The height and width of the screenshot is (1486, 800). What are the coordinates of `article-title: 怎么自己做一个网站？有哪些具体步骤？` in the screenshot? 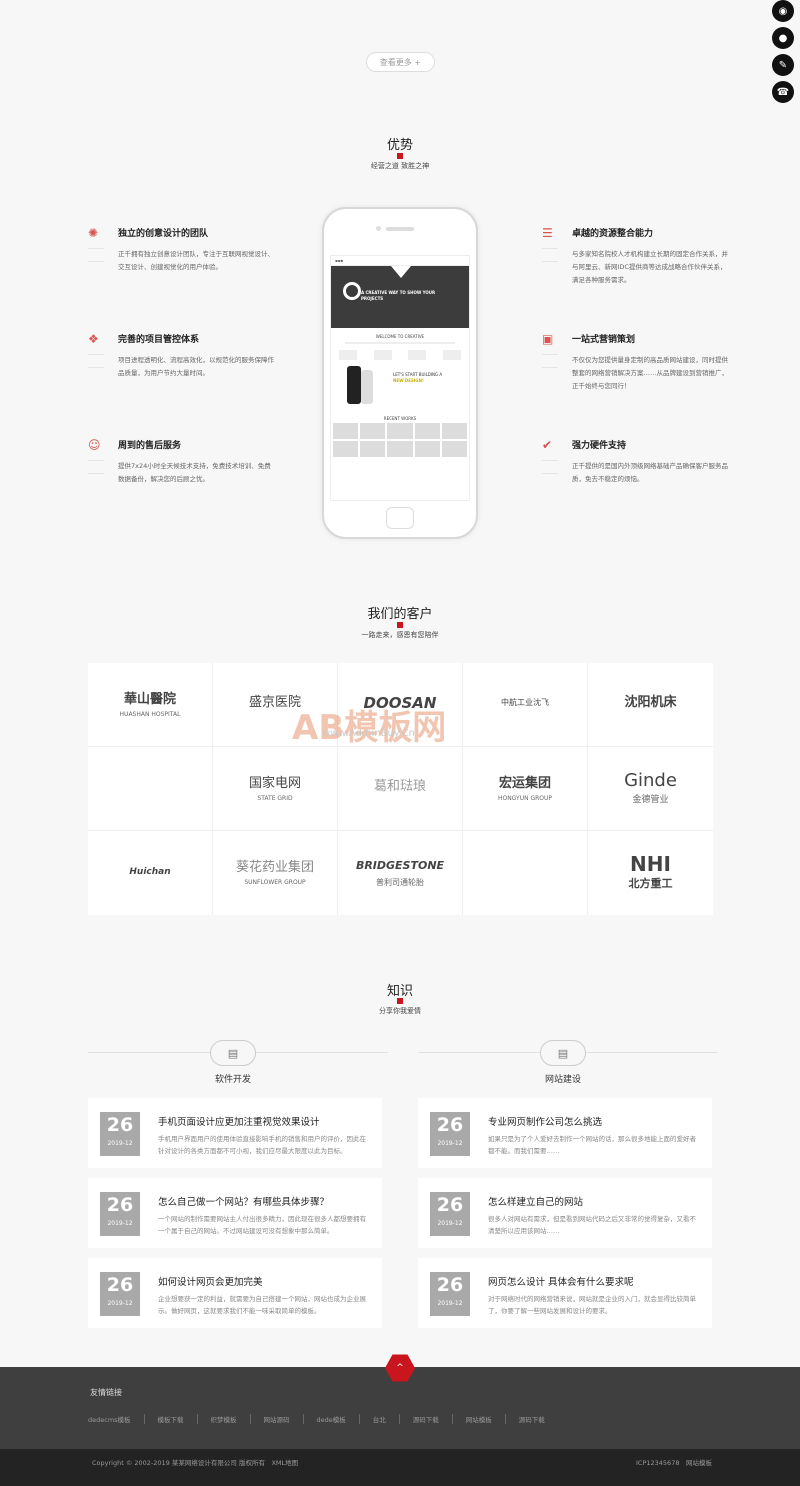 It's located at (243, 1201).